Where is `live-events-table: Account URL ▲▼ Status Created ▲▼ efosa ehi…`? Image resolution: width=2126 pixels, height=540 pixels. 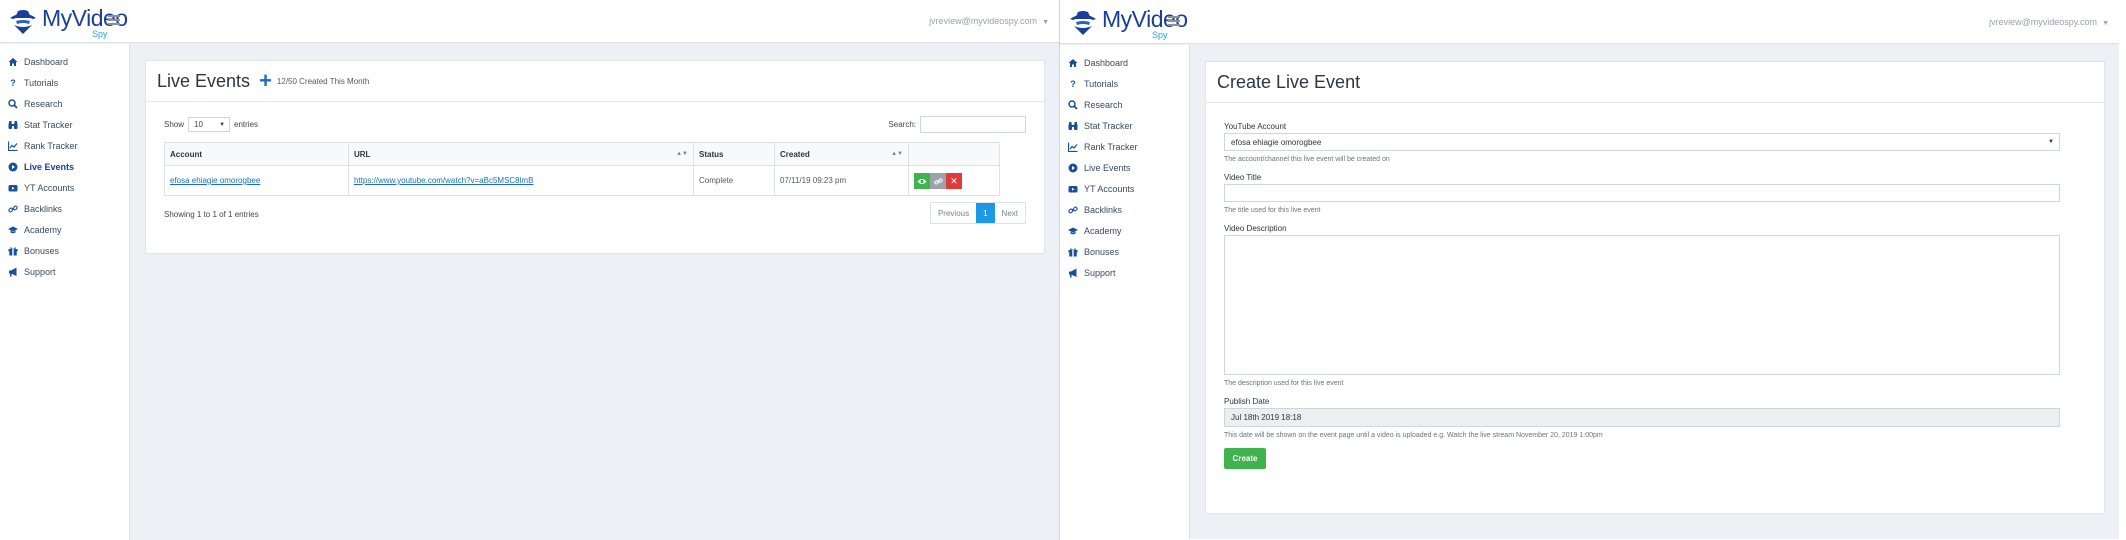
live-events-table: Account URL ▲▼ Status Created ▲▼ efosa ehi… is located at coordinates (582, 169).